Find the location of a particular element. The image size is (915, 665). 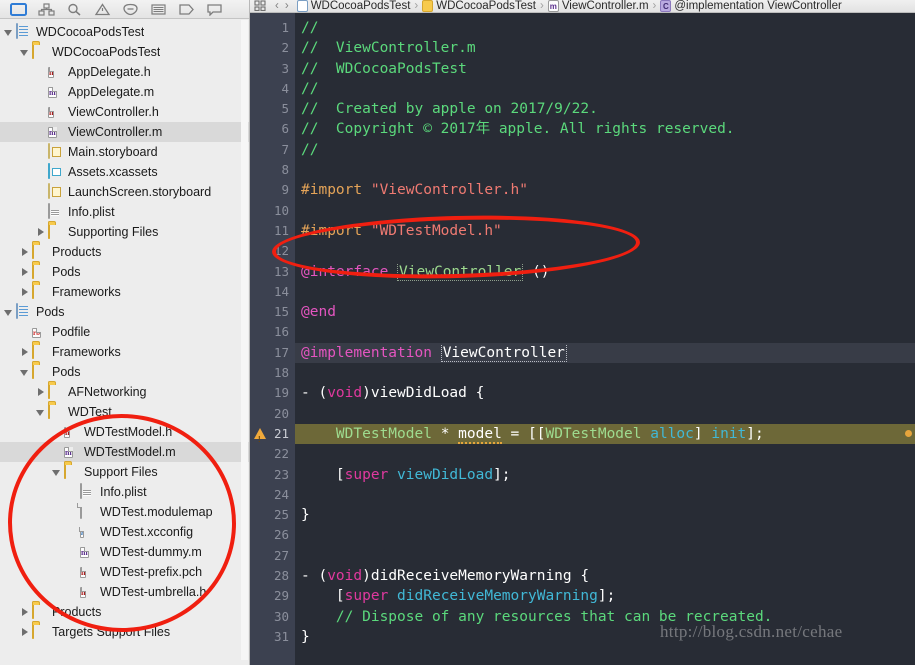

line-number: 1 is located at coordinates (272, 28).